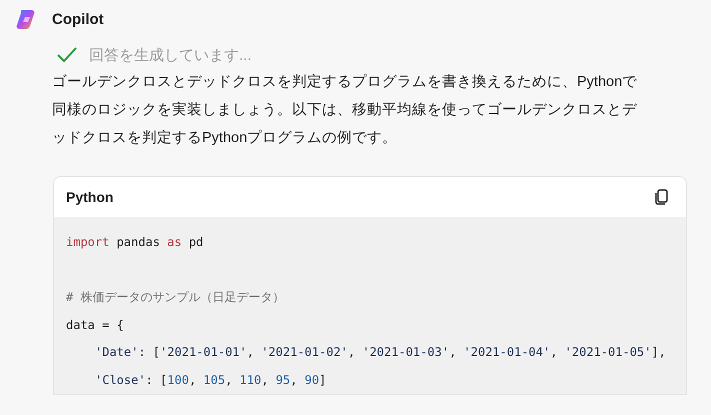 The width and height of the screenshot is (711, 415). I want to click on code-line: data = {, so click(95, 325).